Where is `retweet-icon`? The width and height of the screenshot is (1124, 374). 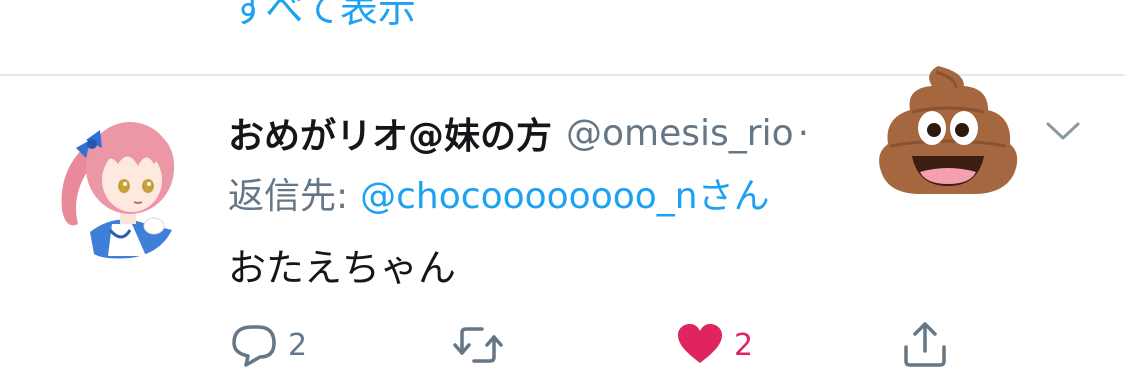
retweet-icon is located at coordinates (478, 345).